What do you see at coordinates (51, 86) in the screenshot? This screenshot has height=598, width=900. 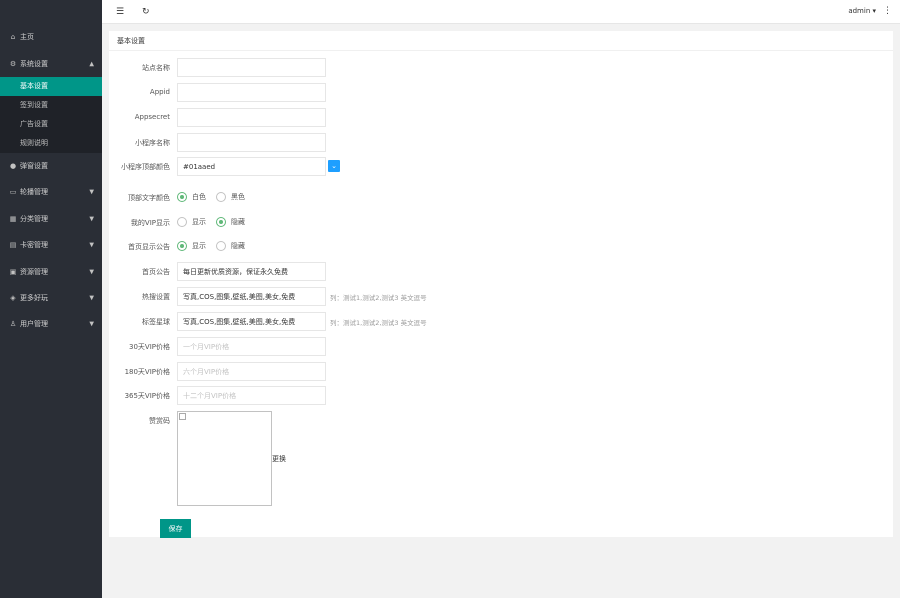 I see `sidebar-subitem-basic: 基本设置` at bounding box center [51, 86].